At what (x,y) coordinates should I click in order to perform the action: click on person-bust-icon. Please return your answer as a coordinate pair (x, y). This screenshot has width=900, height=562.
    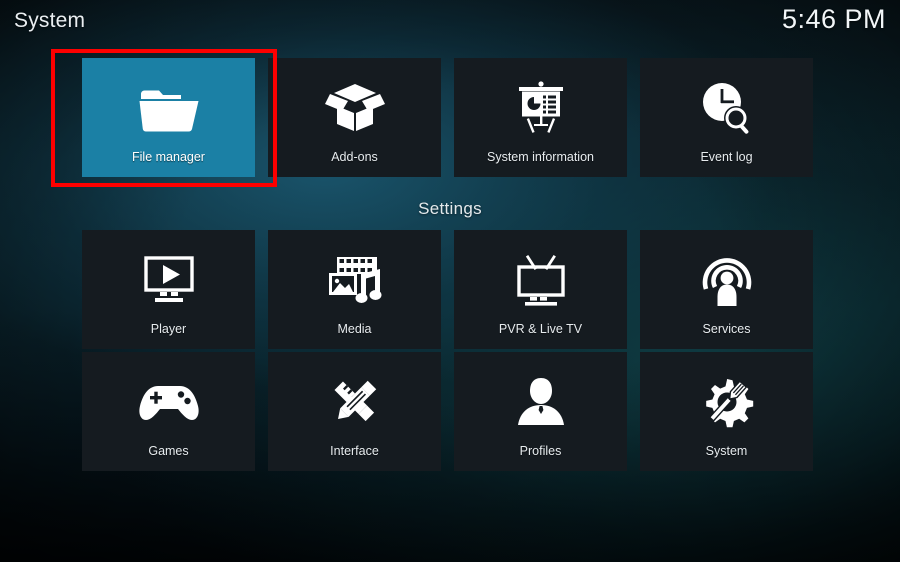
    Looking at the image, I should click on (540, 398).